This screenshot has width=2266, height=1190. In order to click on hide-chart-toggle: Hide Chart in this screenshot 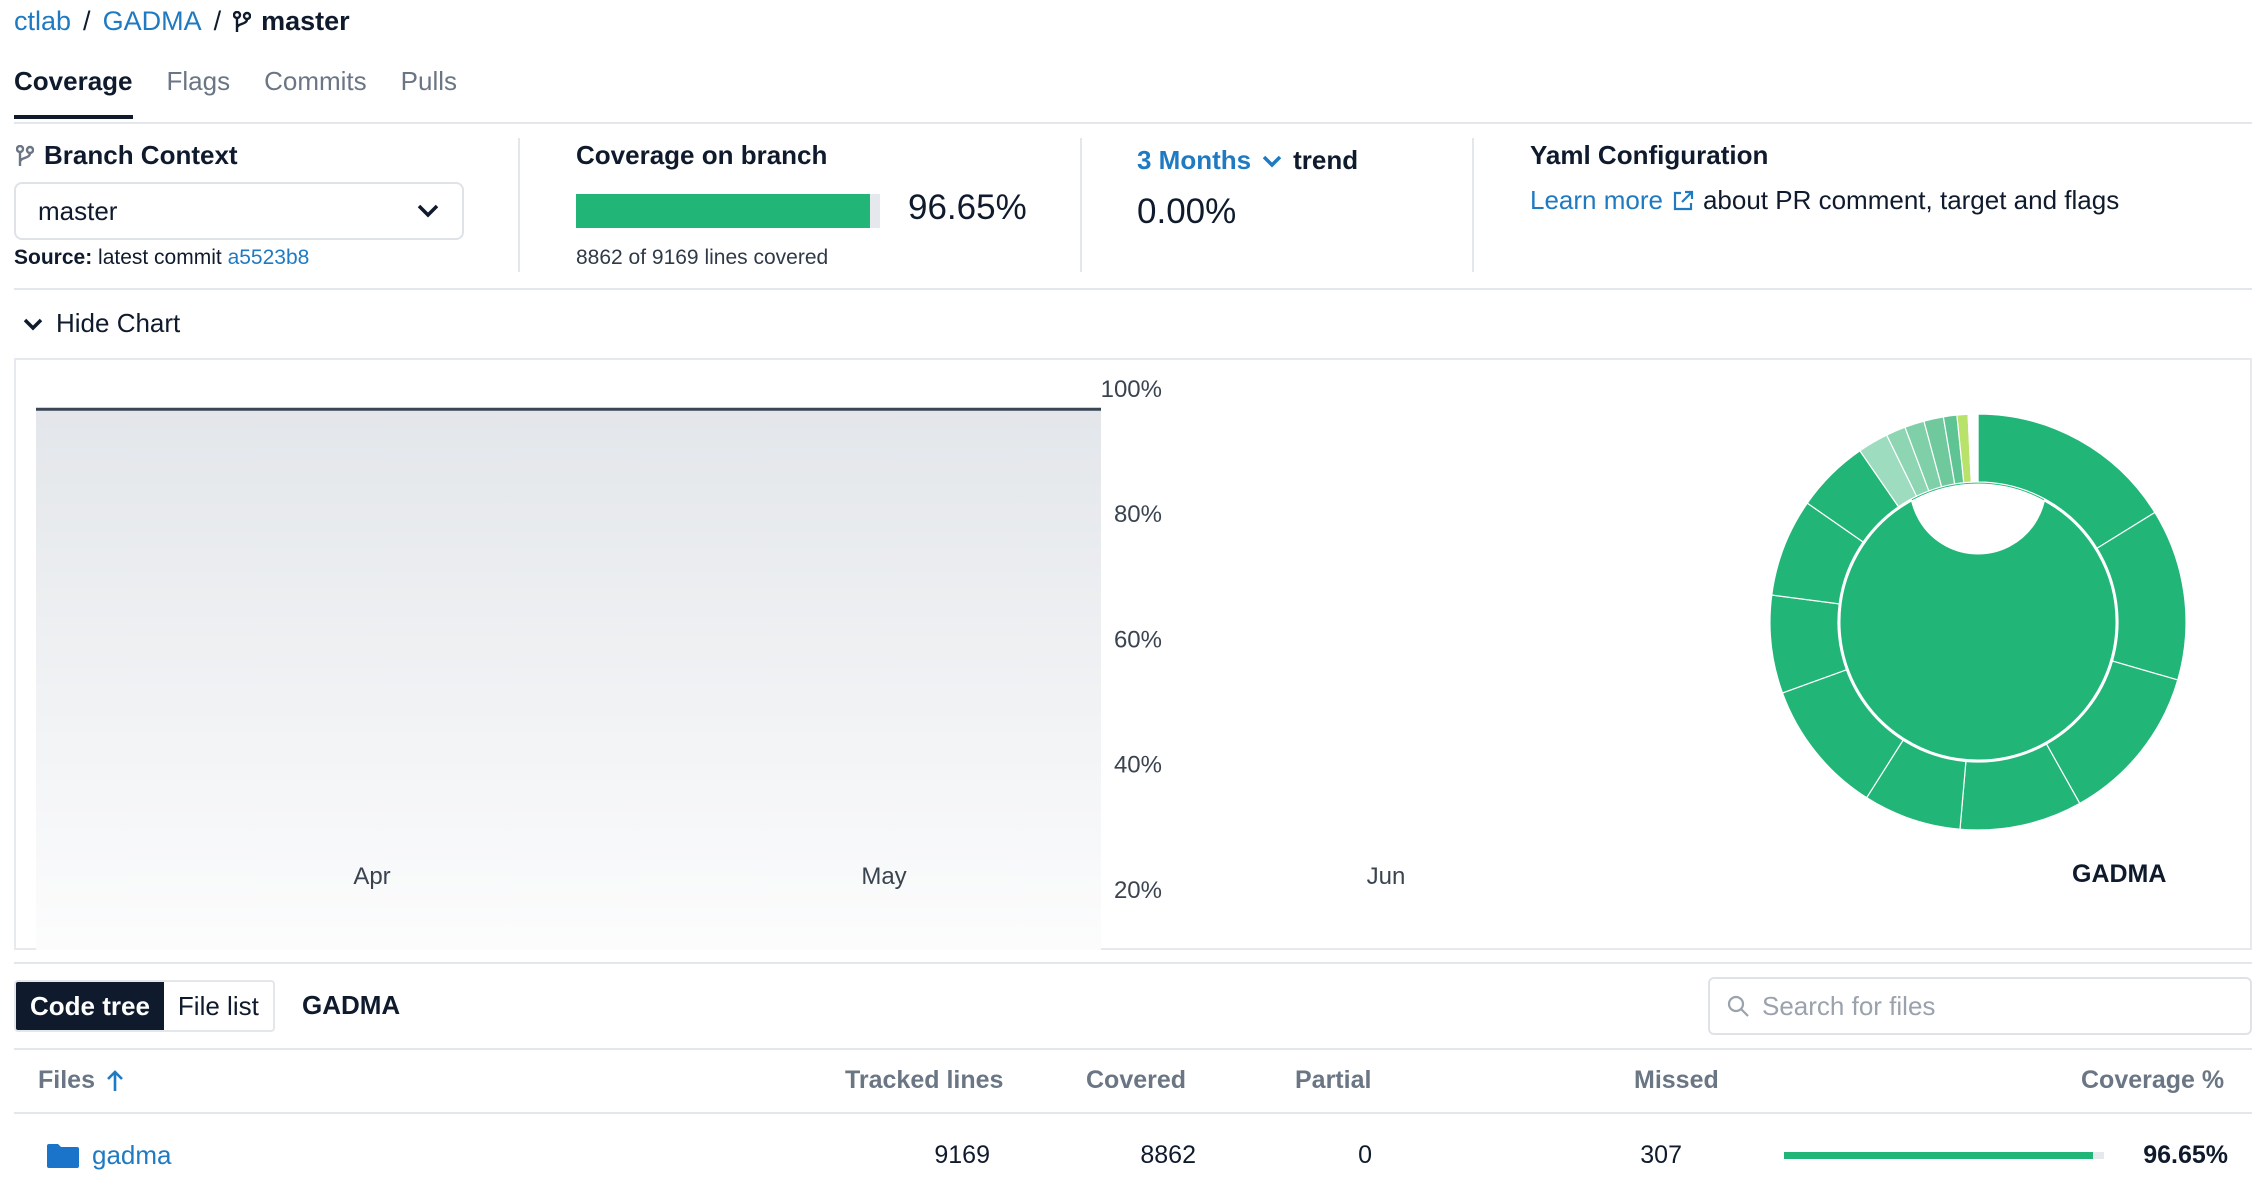, I will do `click(101, 323)`.